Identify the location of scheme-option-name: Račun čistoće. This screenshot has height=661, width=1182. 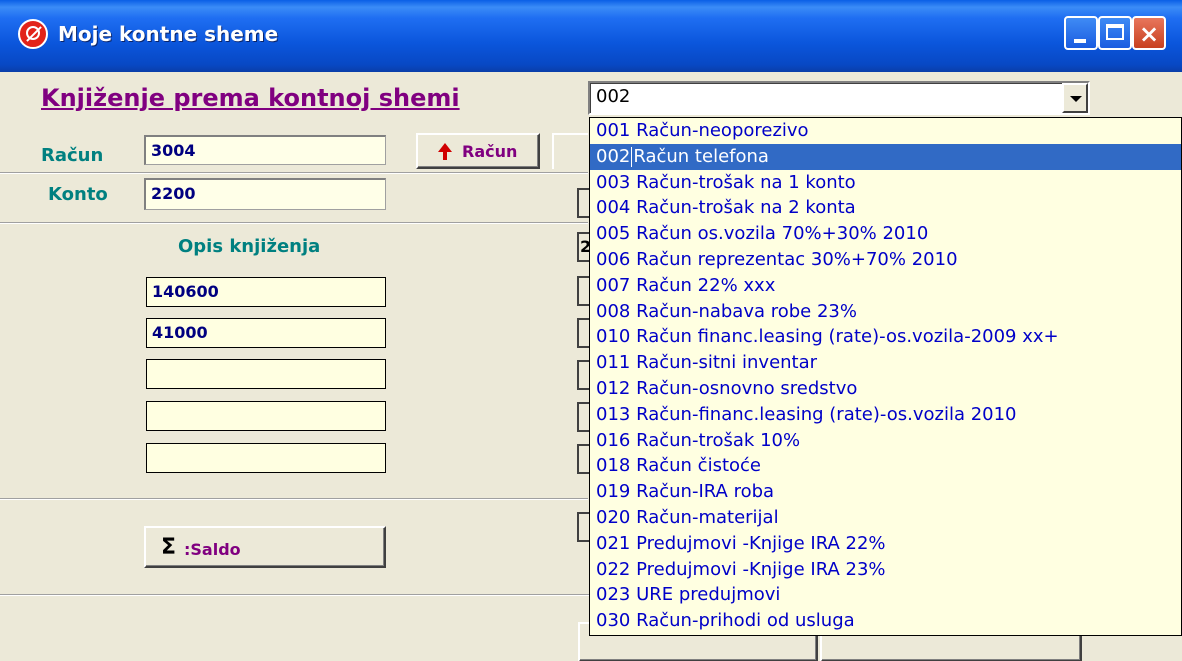
(698, 466).